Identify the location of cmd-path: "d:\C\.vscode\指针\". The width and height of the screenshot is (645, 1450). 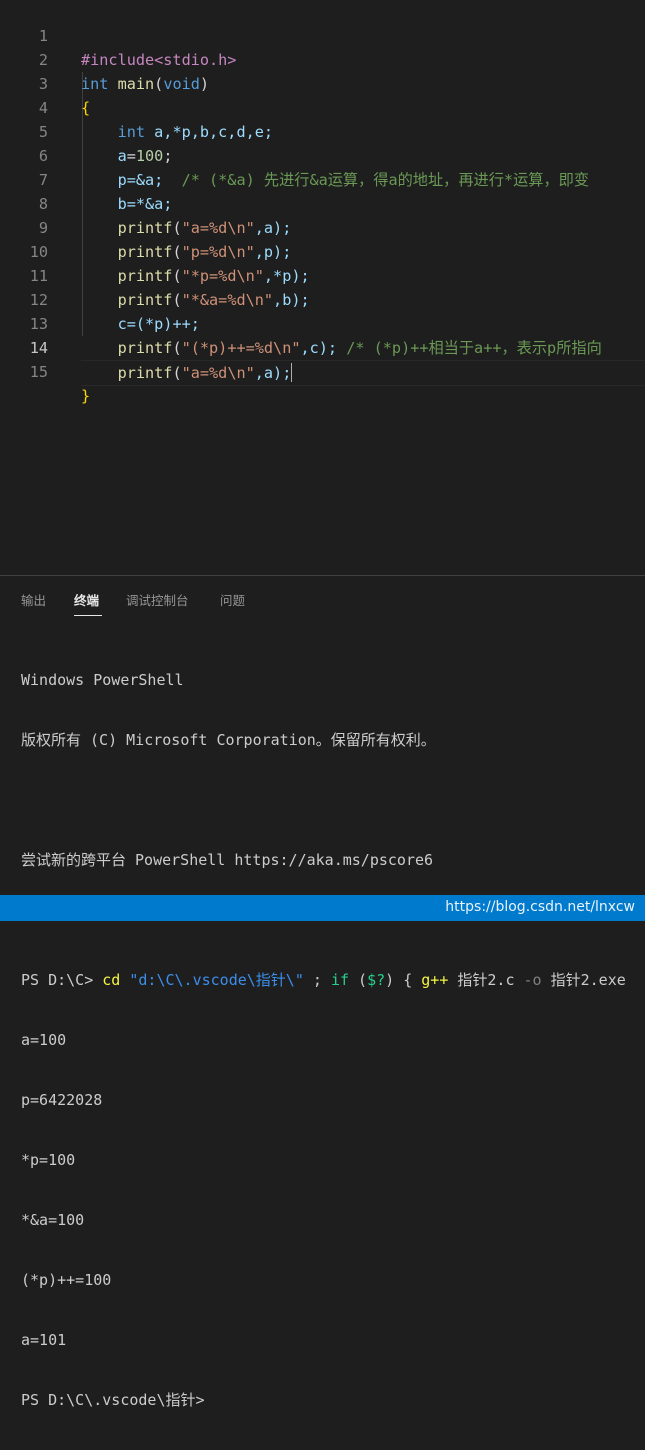
(212, 980).